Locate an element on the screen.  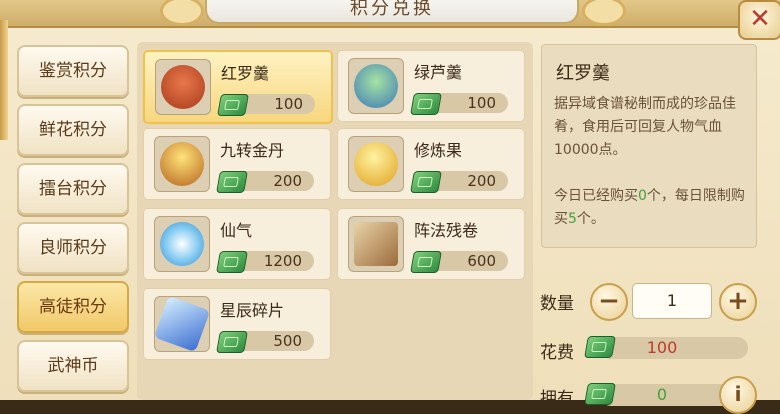
item-name: 阵法残卷 is located at coordinates (446, 230).